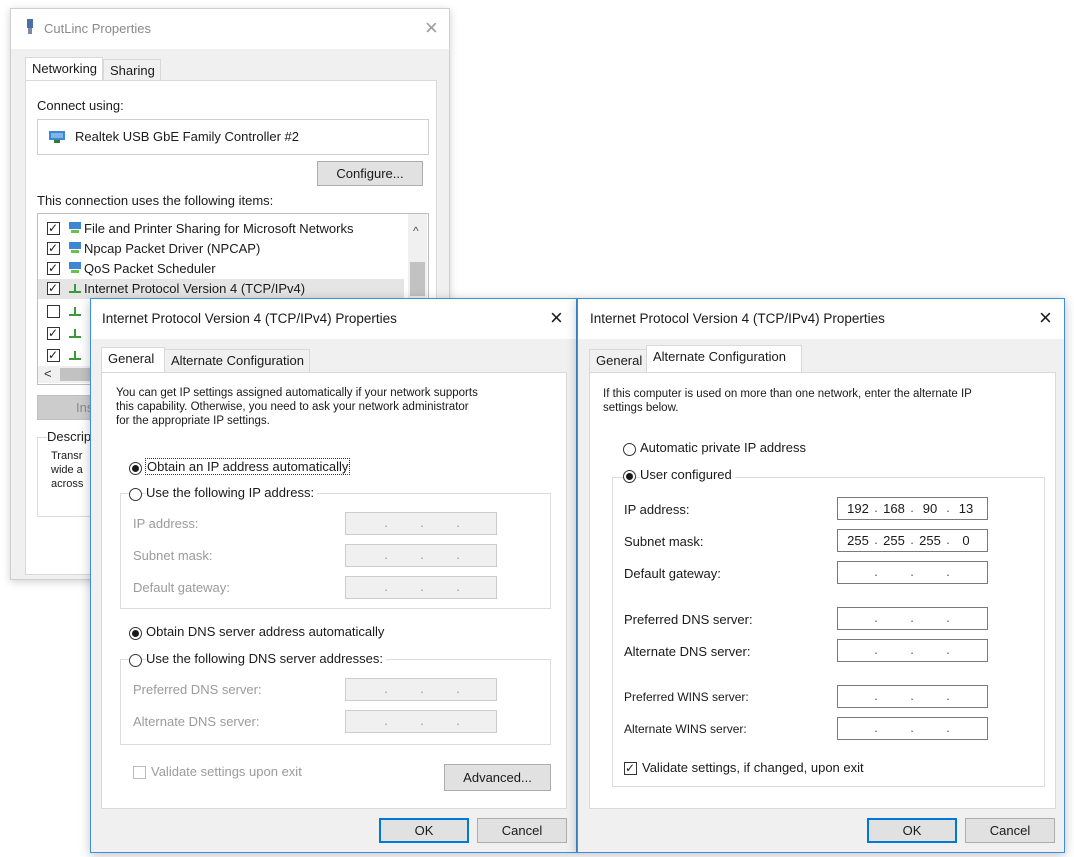 This screenshot has width=1074, height=857. Describe the element at coordinates (135, 468) in the screenshot. I see `obtain-ip-radio` at that location.